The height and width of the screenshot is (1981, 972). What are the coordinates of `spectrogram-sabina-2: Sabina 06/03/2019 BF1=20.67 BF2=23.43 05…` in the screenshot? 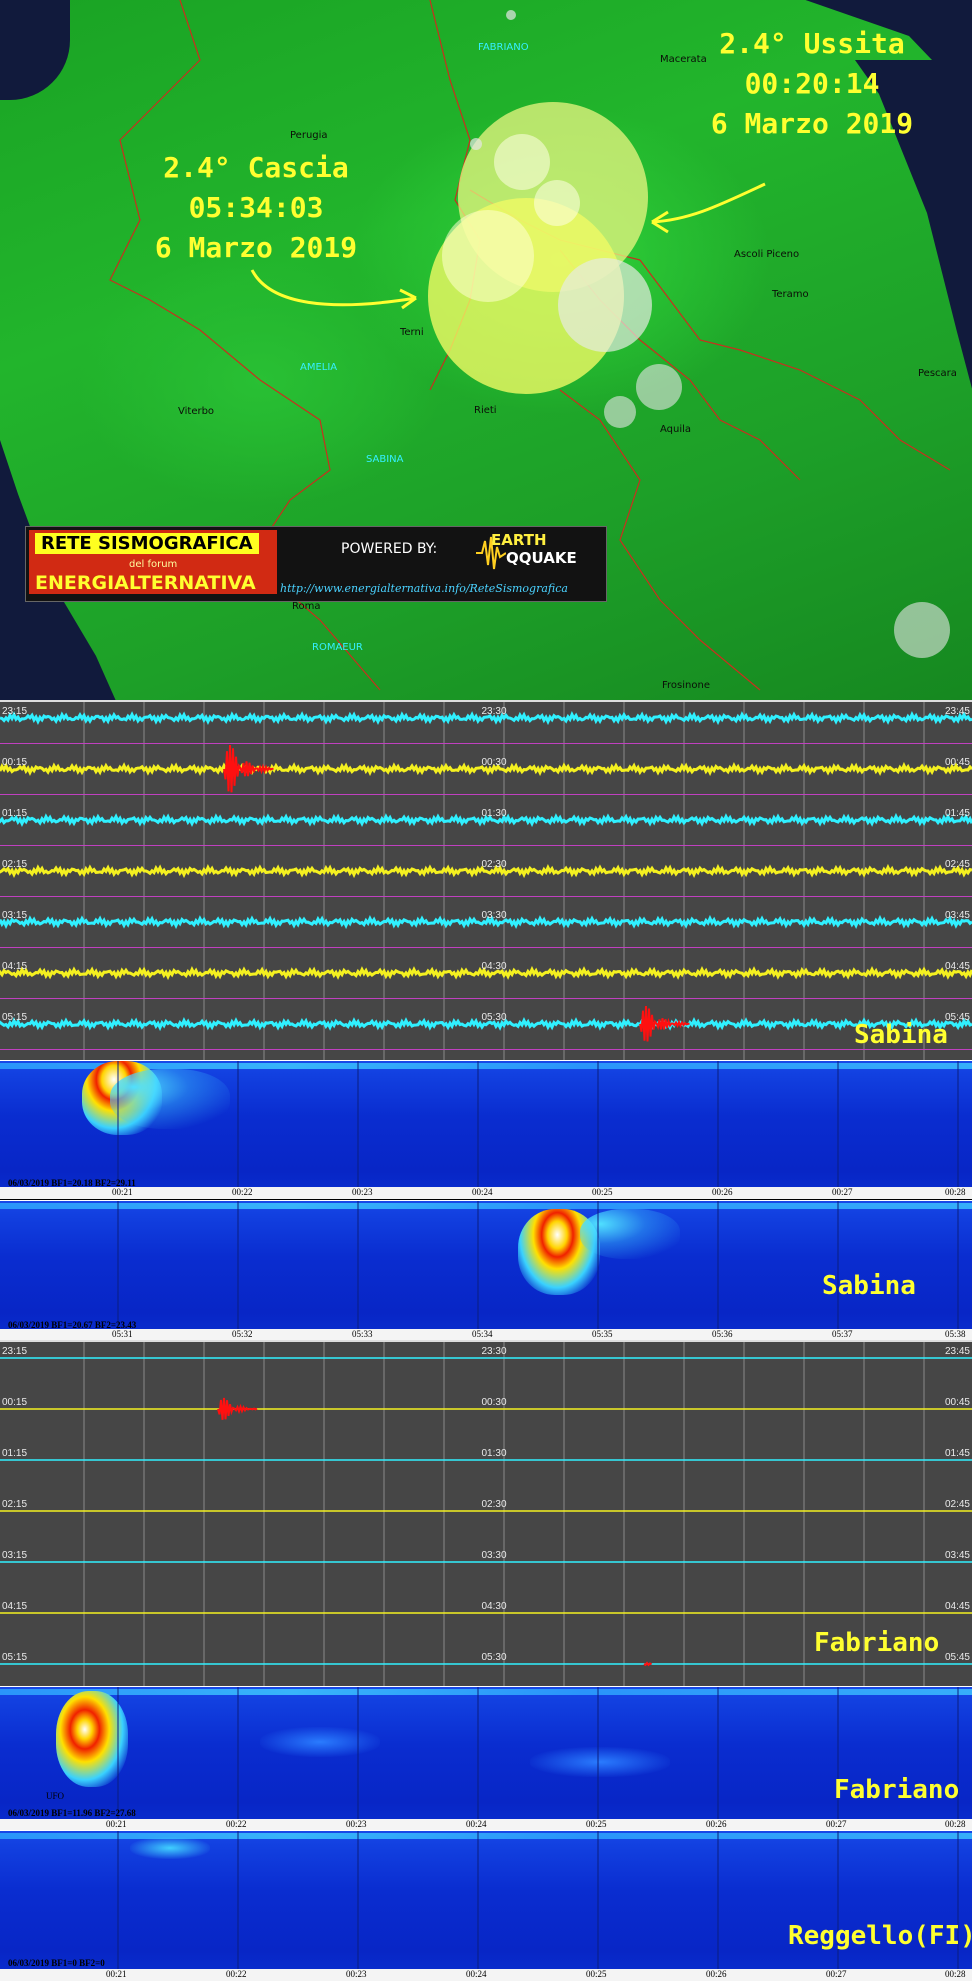 It's located at (486, 1270).